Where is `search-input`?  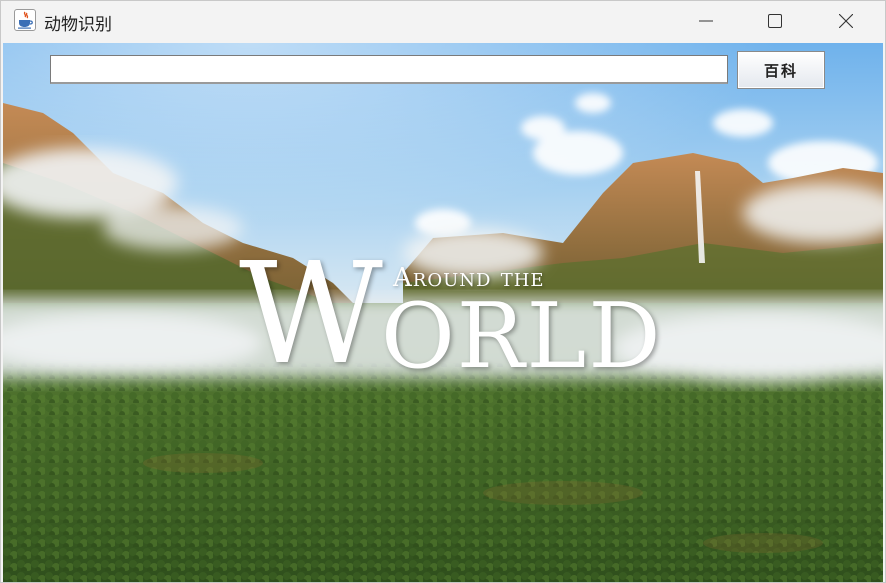 search-input is located at coordinates (389, 69).